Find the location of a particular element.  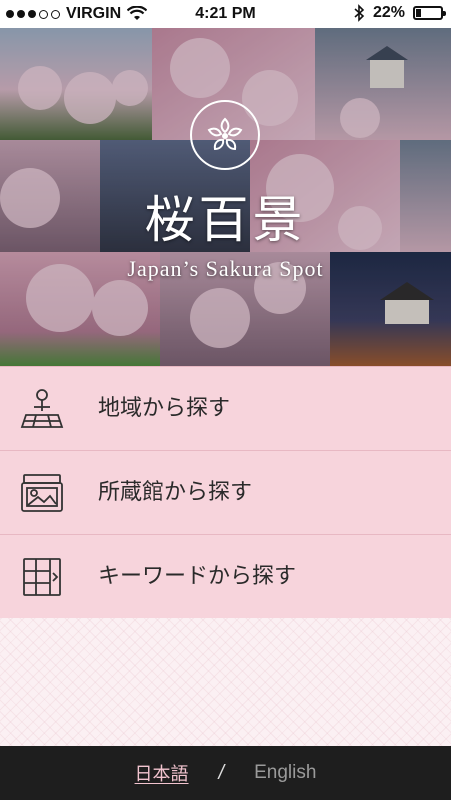

menu-label-museum: 所蔵館から探す is located at coordinates (175, 492).